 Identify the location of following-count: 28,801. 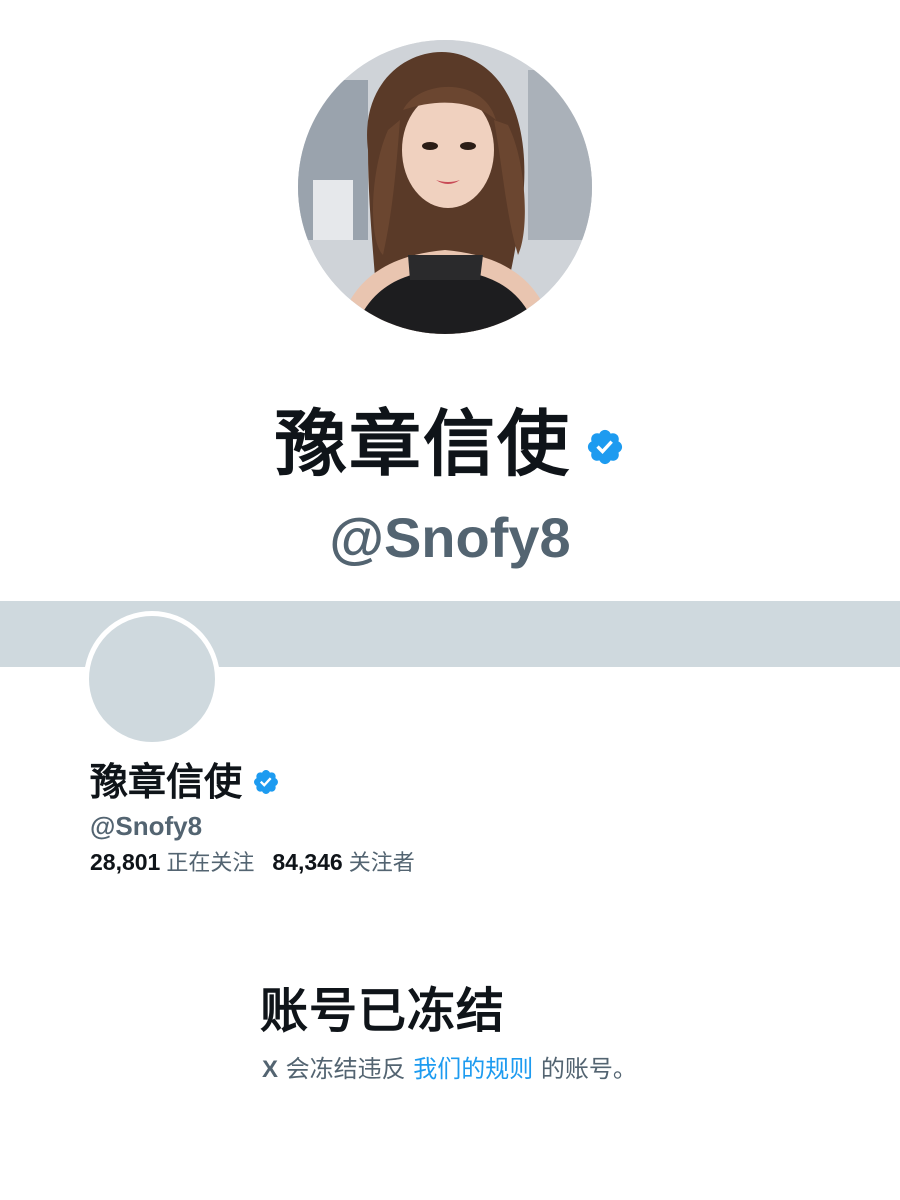
(125, 862).